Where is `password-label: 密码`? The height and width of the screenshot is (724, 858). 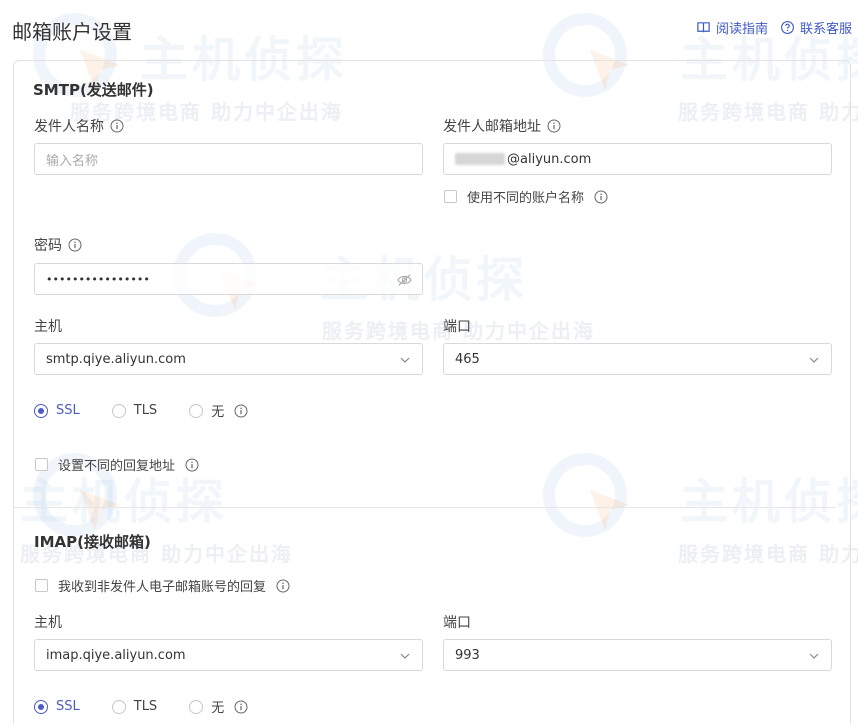
password-label: 密码 is located at coordinates (58, 245).